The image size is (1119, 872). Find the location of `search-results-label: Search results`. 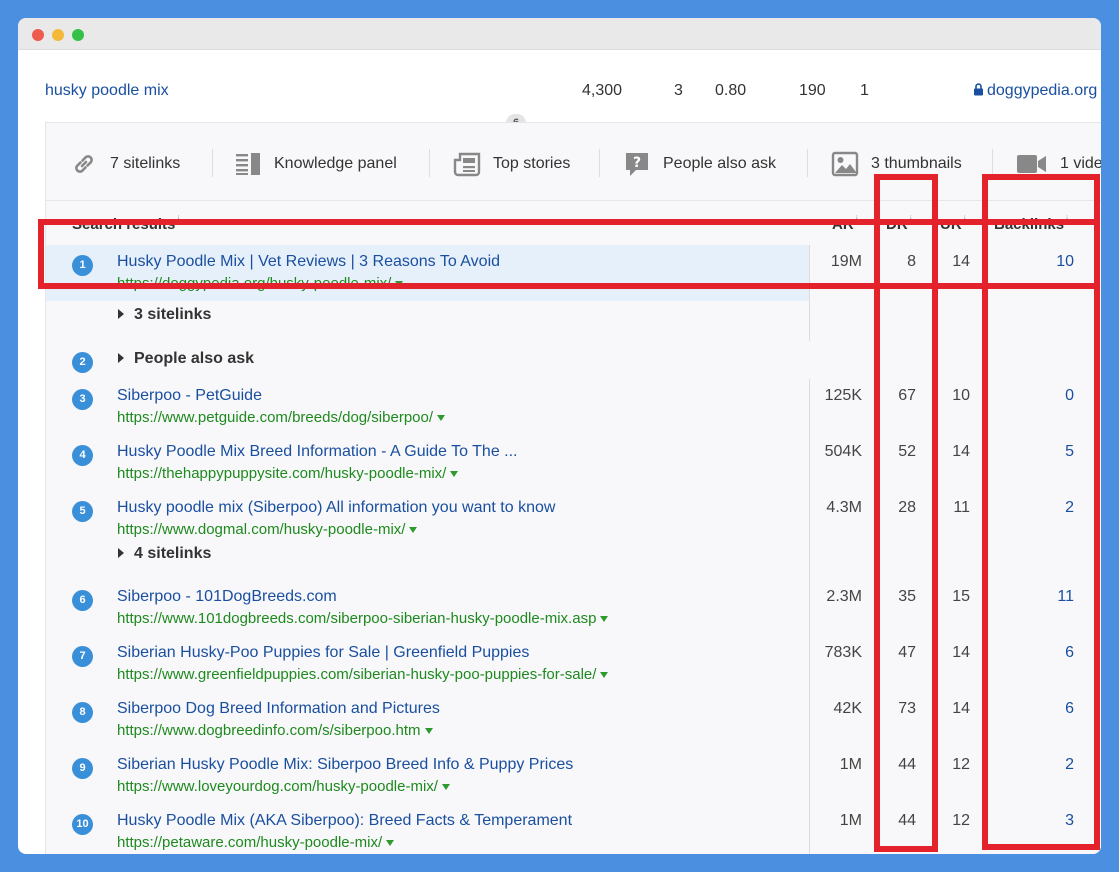

search-results-label: Search results is located at coordinates (124, 224).